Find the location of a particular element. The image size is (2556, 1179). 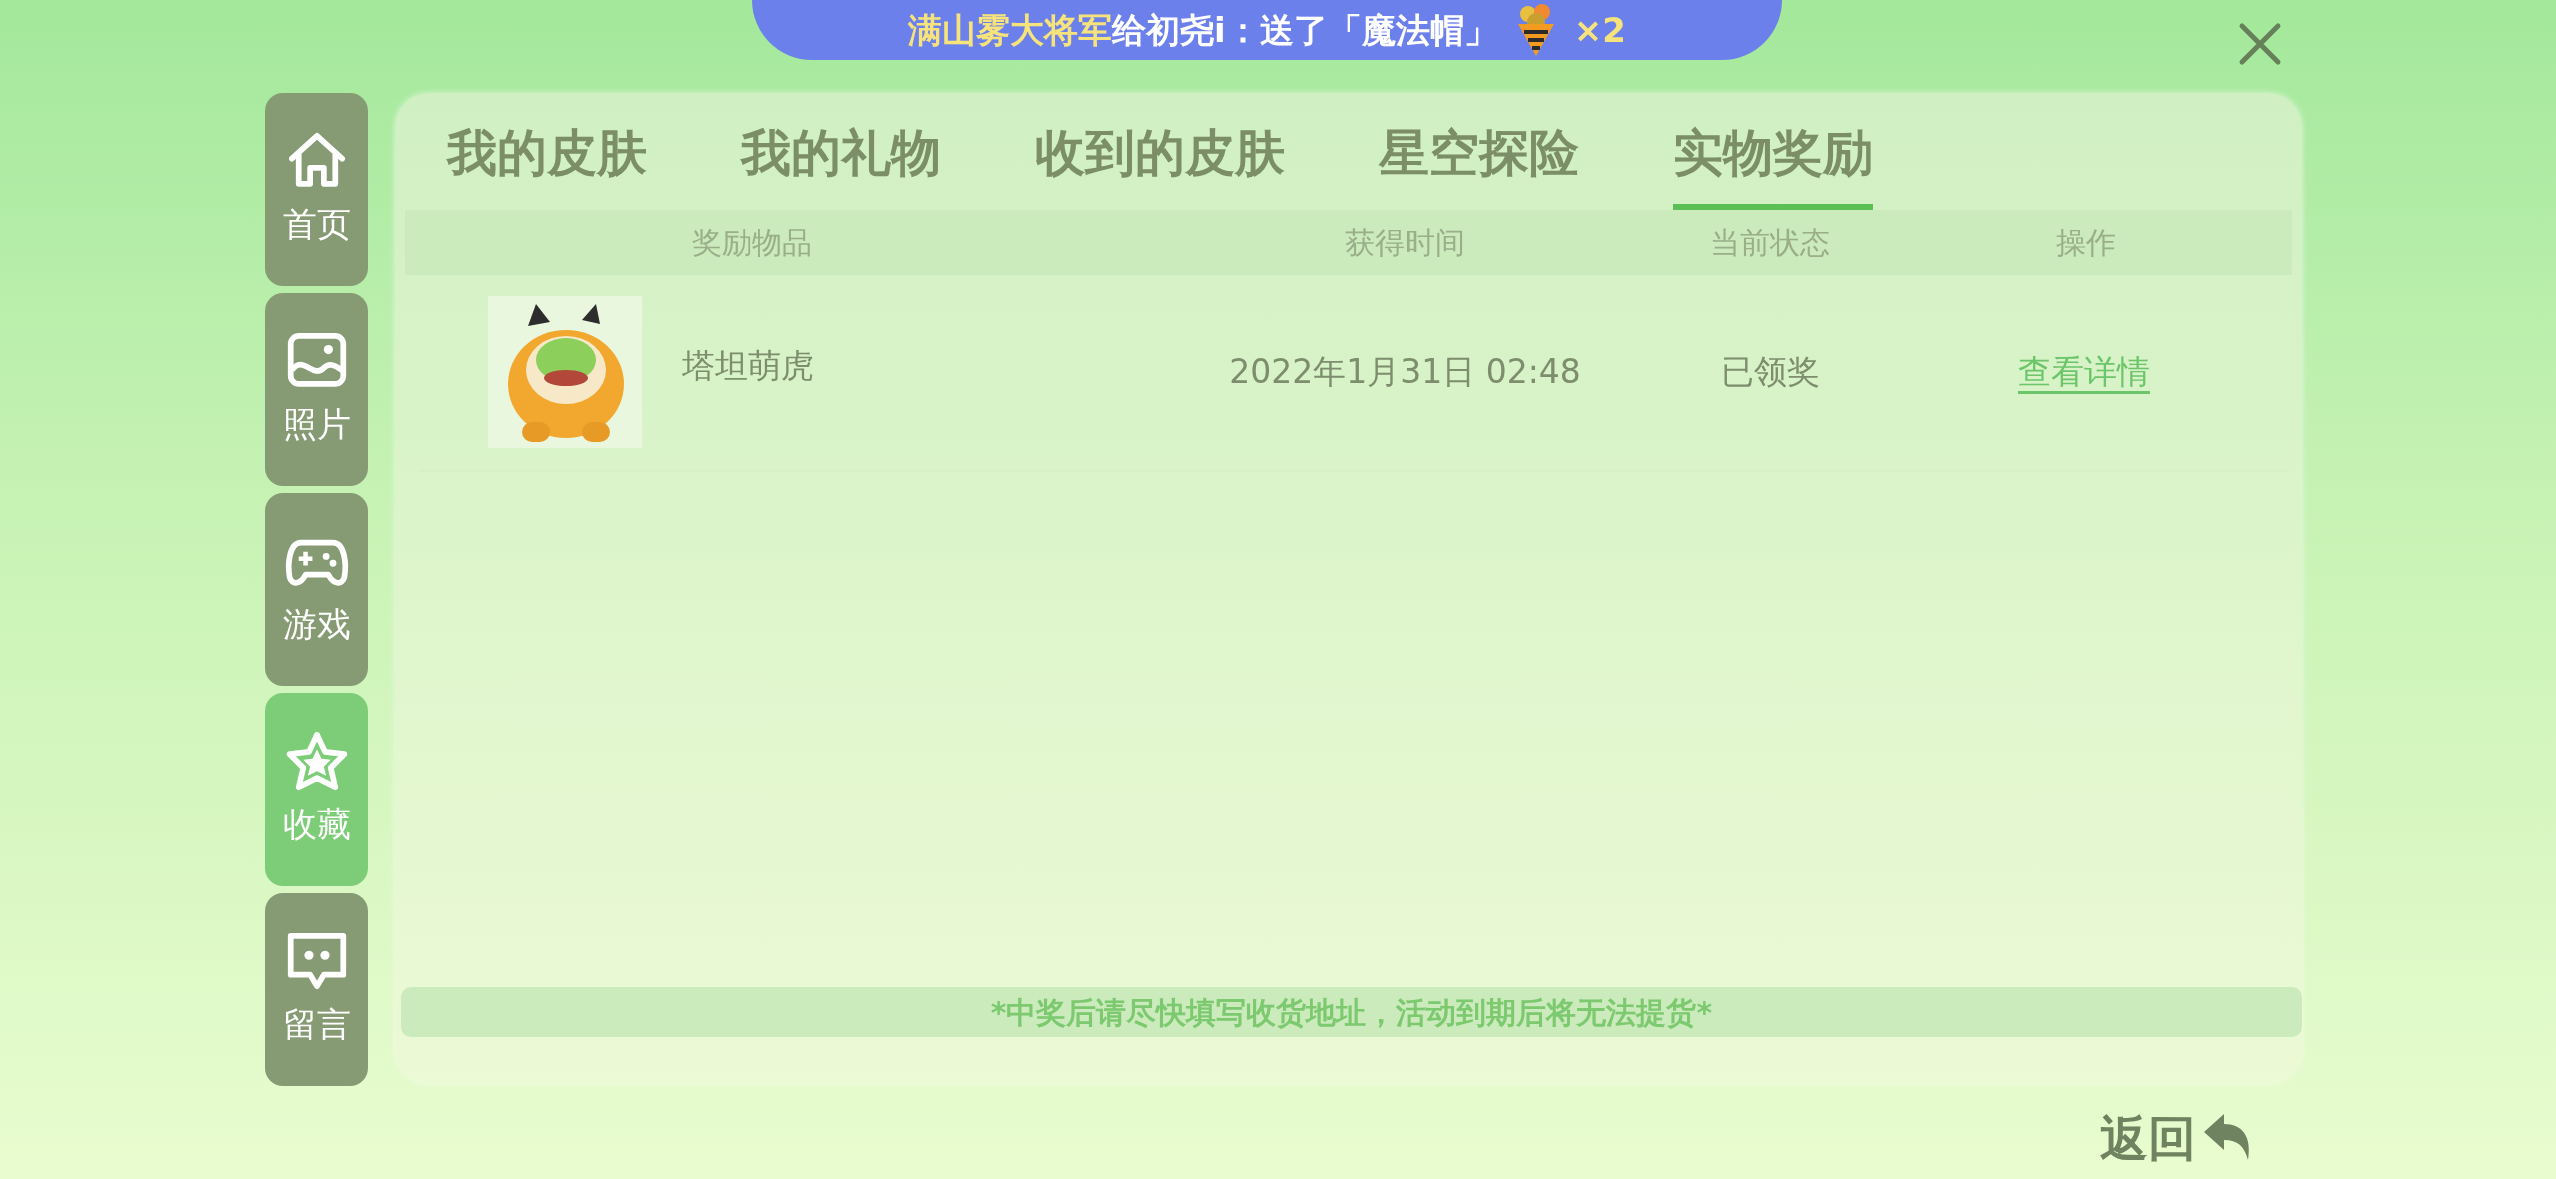

table-cell: 已领奖 is located at coordinates (1770, 372).